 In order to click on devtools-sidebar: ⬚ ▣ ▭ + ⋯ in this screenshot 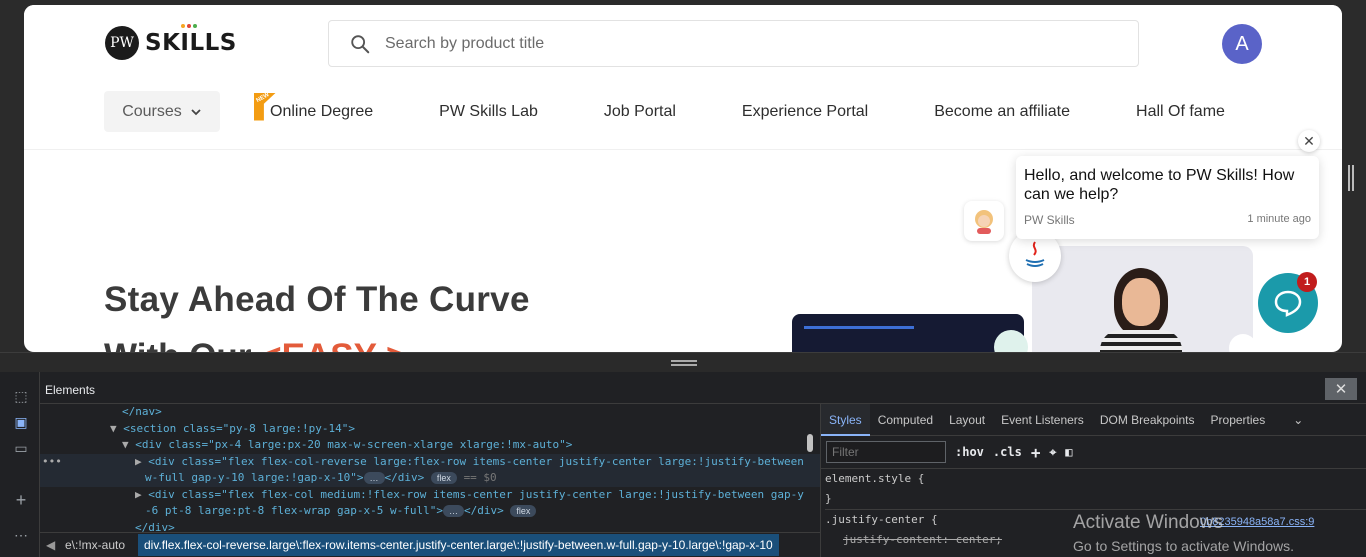, I will do `click(20, 464)`.